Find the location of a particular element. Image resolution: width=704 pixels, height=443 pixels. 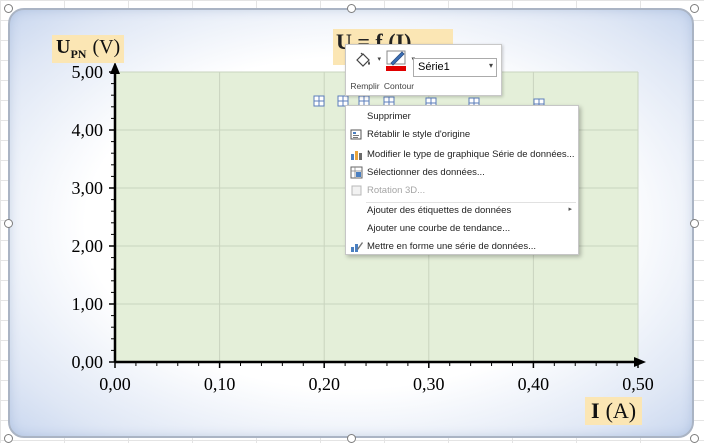

reset-style-icon is located at coordinates (356, 134).